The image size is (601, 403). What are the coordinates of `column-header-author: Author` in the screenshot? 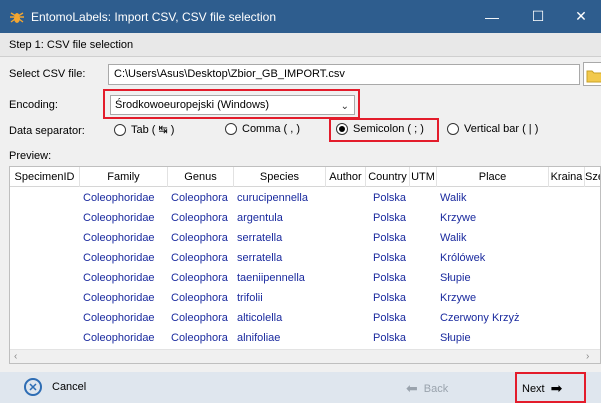 It's located at (346, 177).